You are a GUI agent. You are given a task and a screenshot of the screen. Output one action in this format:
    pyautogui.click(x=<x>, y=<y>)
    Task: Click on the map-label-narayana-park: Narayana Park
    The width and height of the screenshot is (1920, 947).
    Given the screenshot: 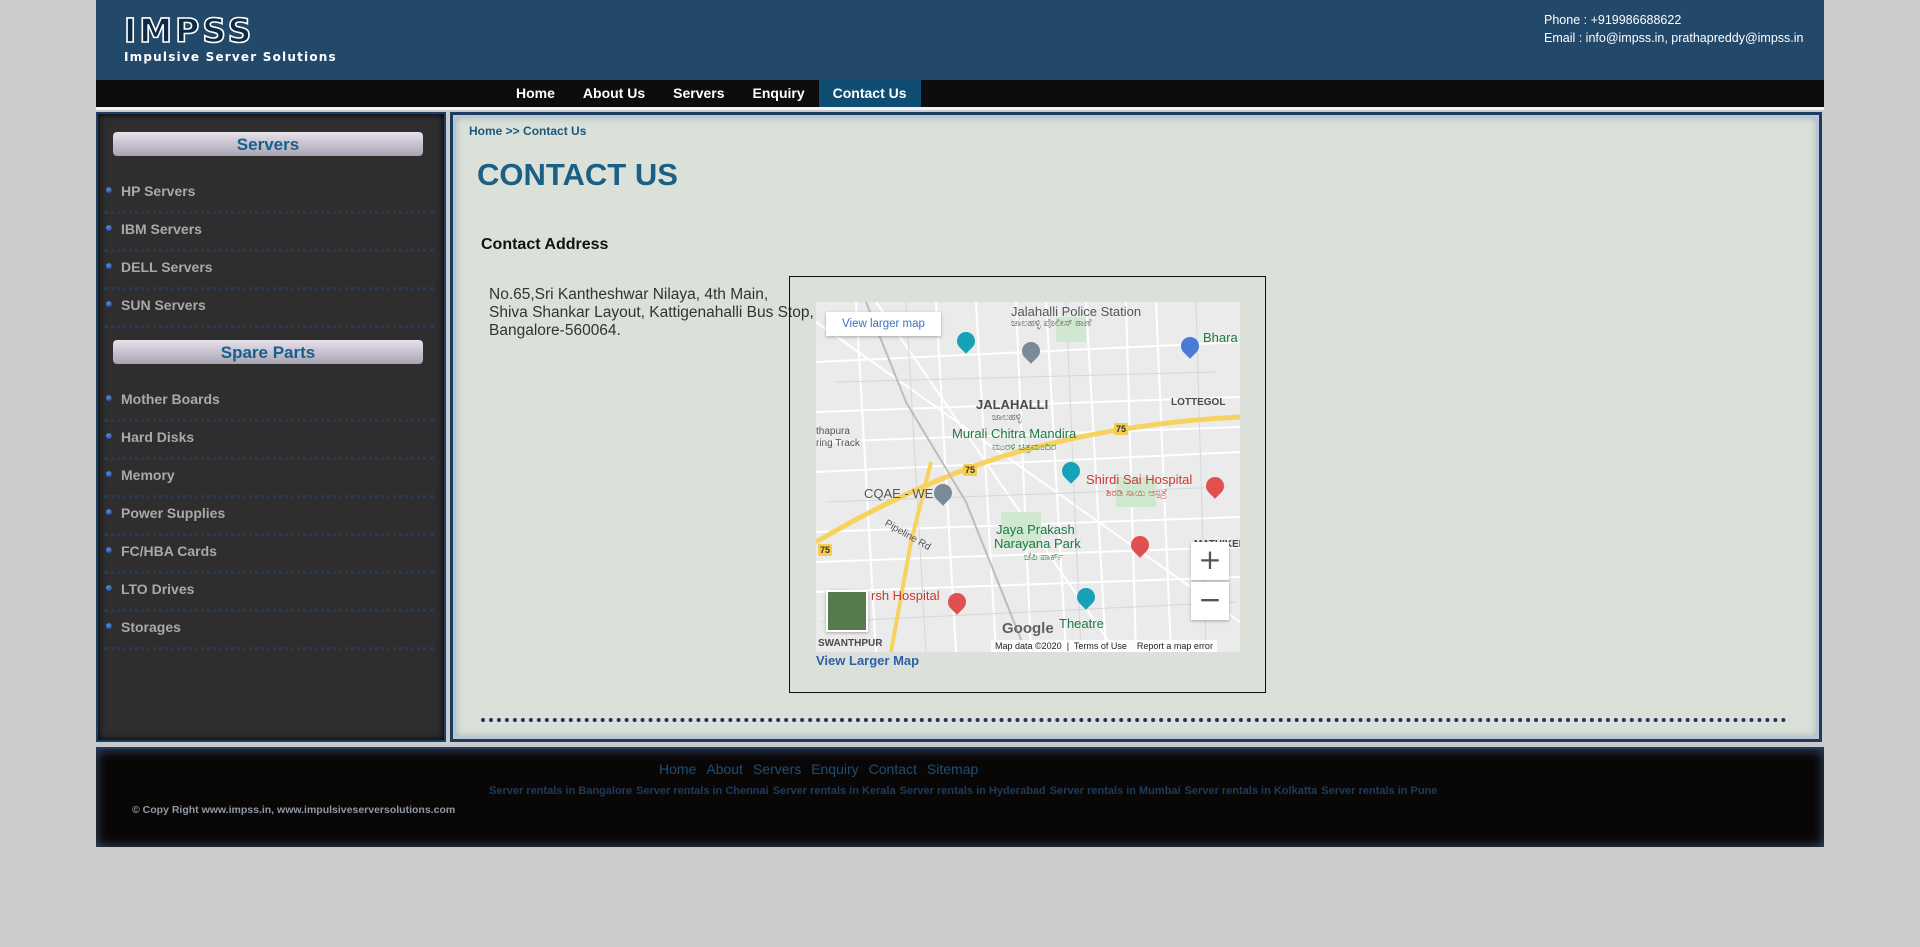 What is the action you would take?
    pyautogui.click(x=1037, y=543)
    